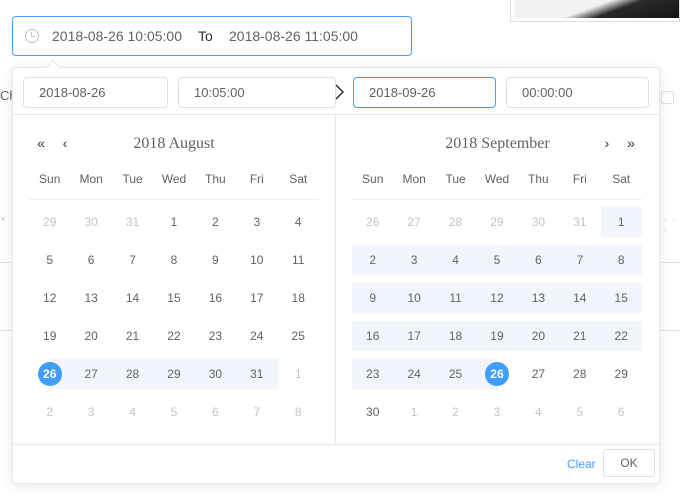 This screenshot has height=496, width=680. What do you see at coordinates (174, 143) in the screenshot?
I see `left-calendar-title: 2018 August` at bounding box center [174, 143].